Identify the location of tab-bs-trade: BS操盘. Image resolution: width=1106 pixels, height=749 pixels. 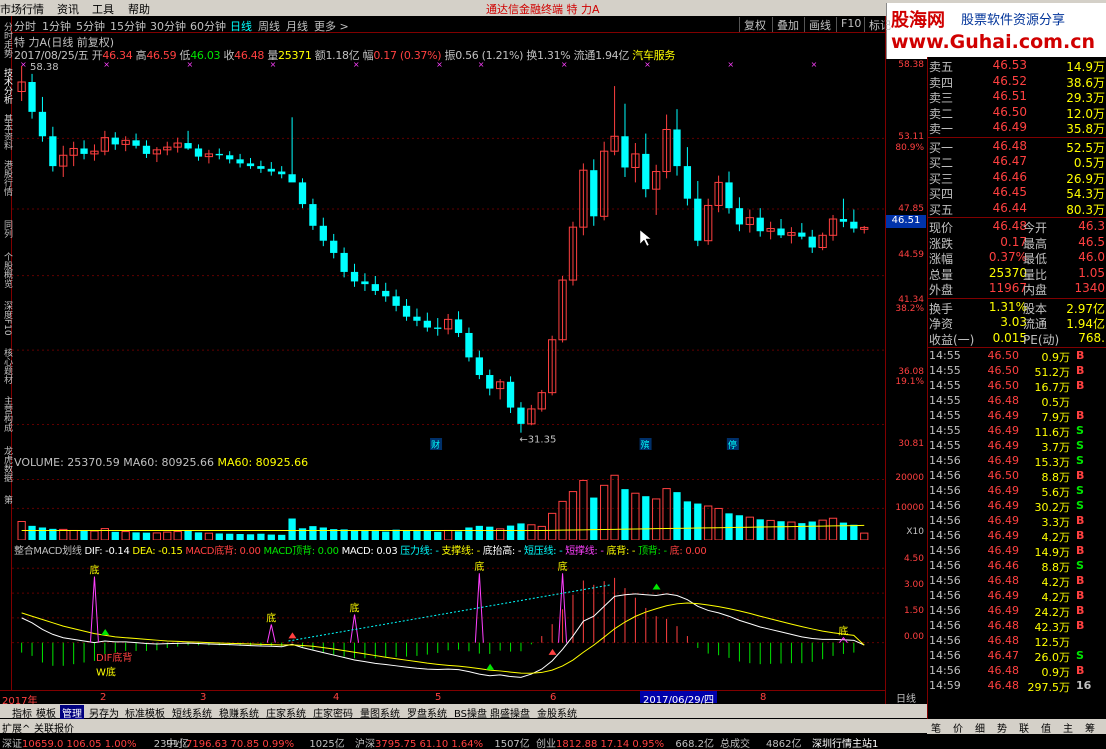
(470, 712).